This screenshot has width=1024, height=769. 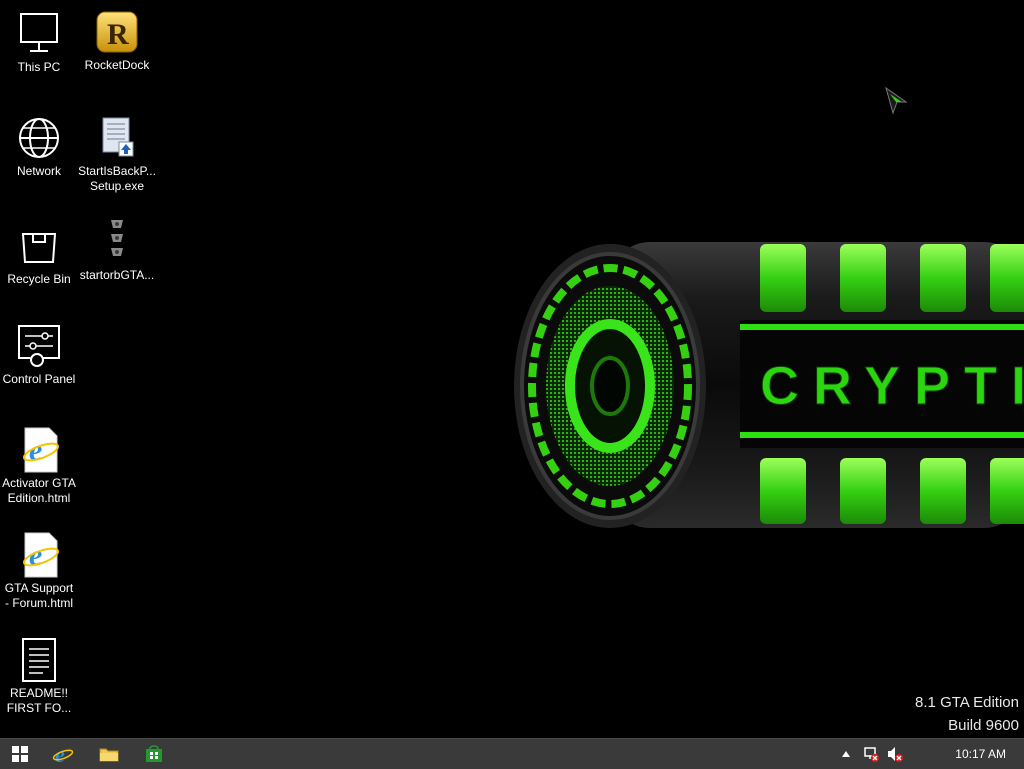 What do you see at coordinates (39, 246) in the screenshot?
I see `recycle-bin-icon` at bounding box center [39, 246].